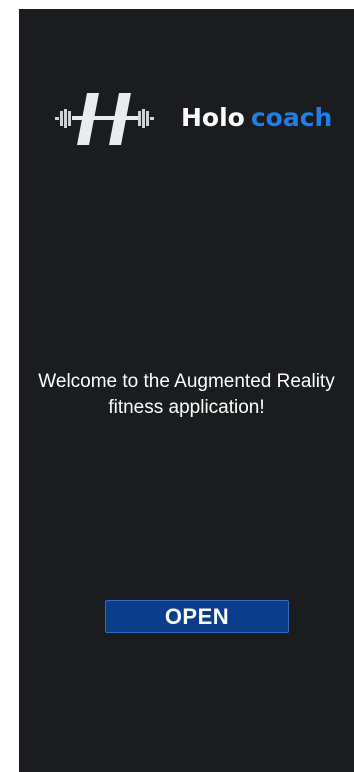 This screenshot has width=354, height=772. I want to click on open-button: OPEN, so click(197, 616).